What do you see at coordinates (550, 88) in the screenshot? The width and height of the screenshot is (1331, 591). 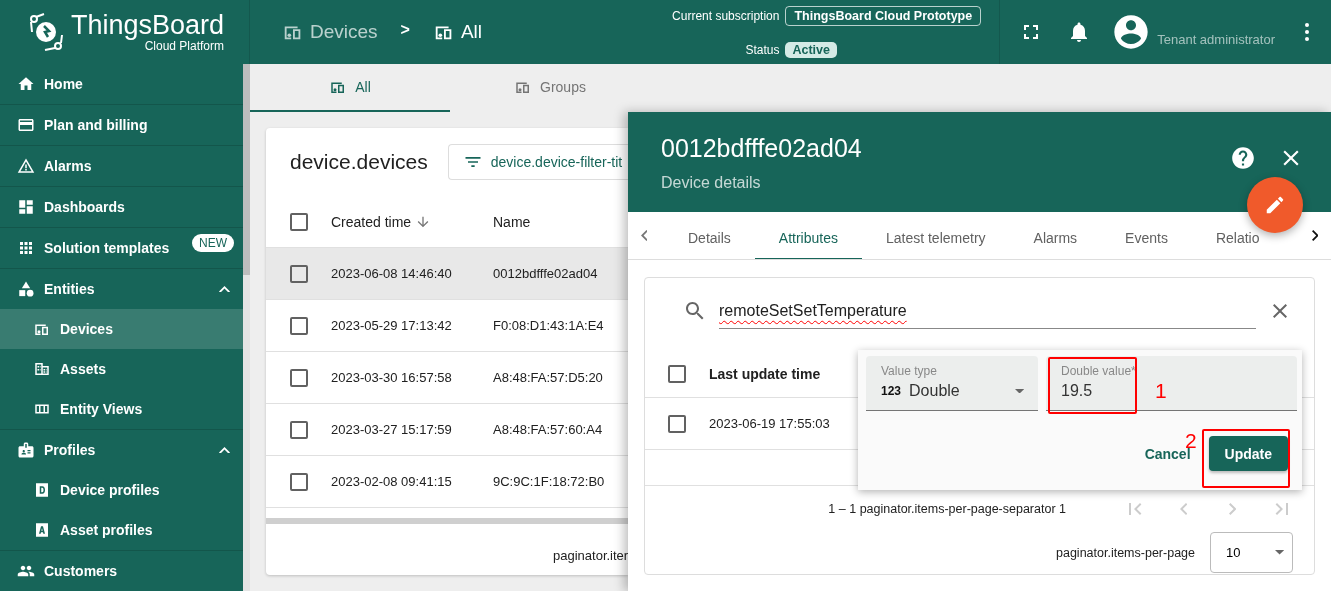 I see `tab: Groups` at bounding box center [550, 88].